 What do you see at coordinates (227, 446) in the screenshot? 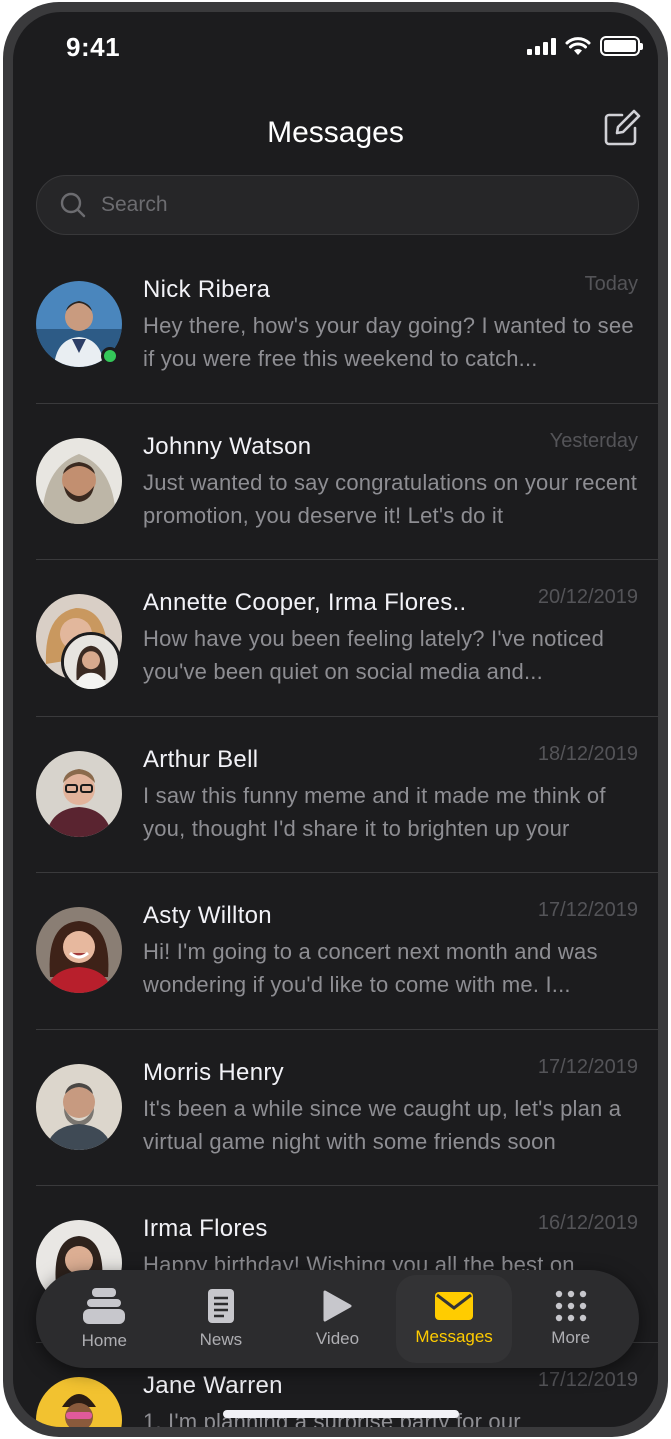
I see `contact-name: Johnny Watson` at bounding box center [227, 446].